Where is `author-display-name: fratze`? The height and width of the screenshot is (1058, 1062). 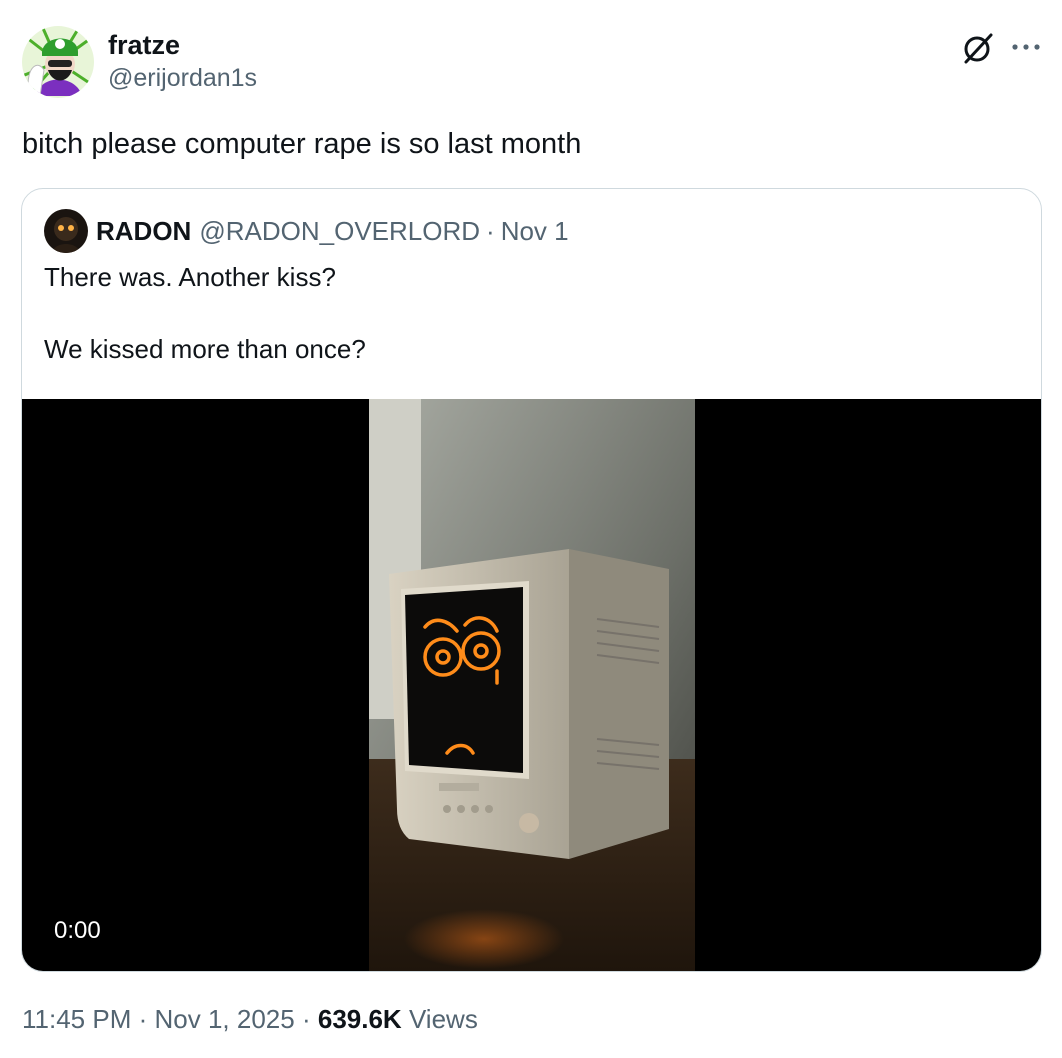
author-display-name: fratze is located at coordinates (182, 45).